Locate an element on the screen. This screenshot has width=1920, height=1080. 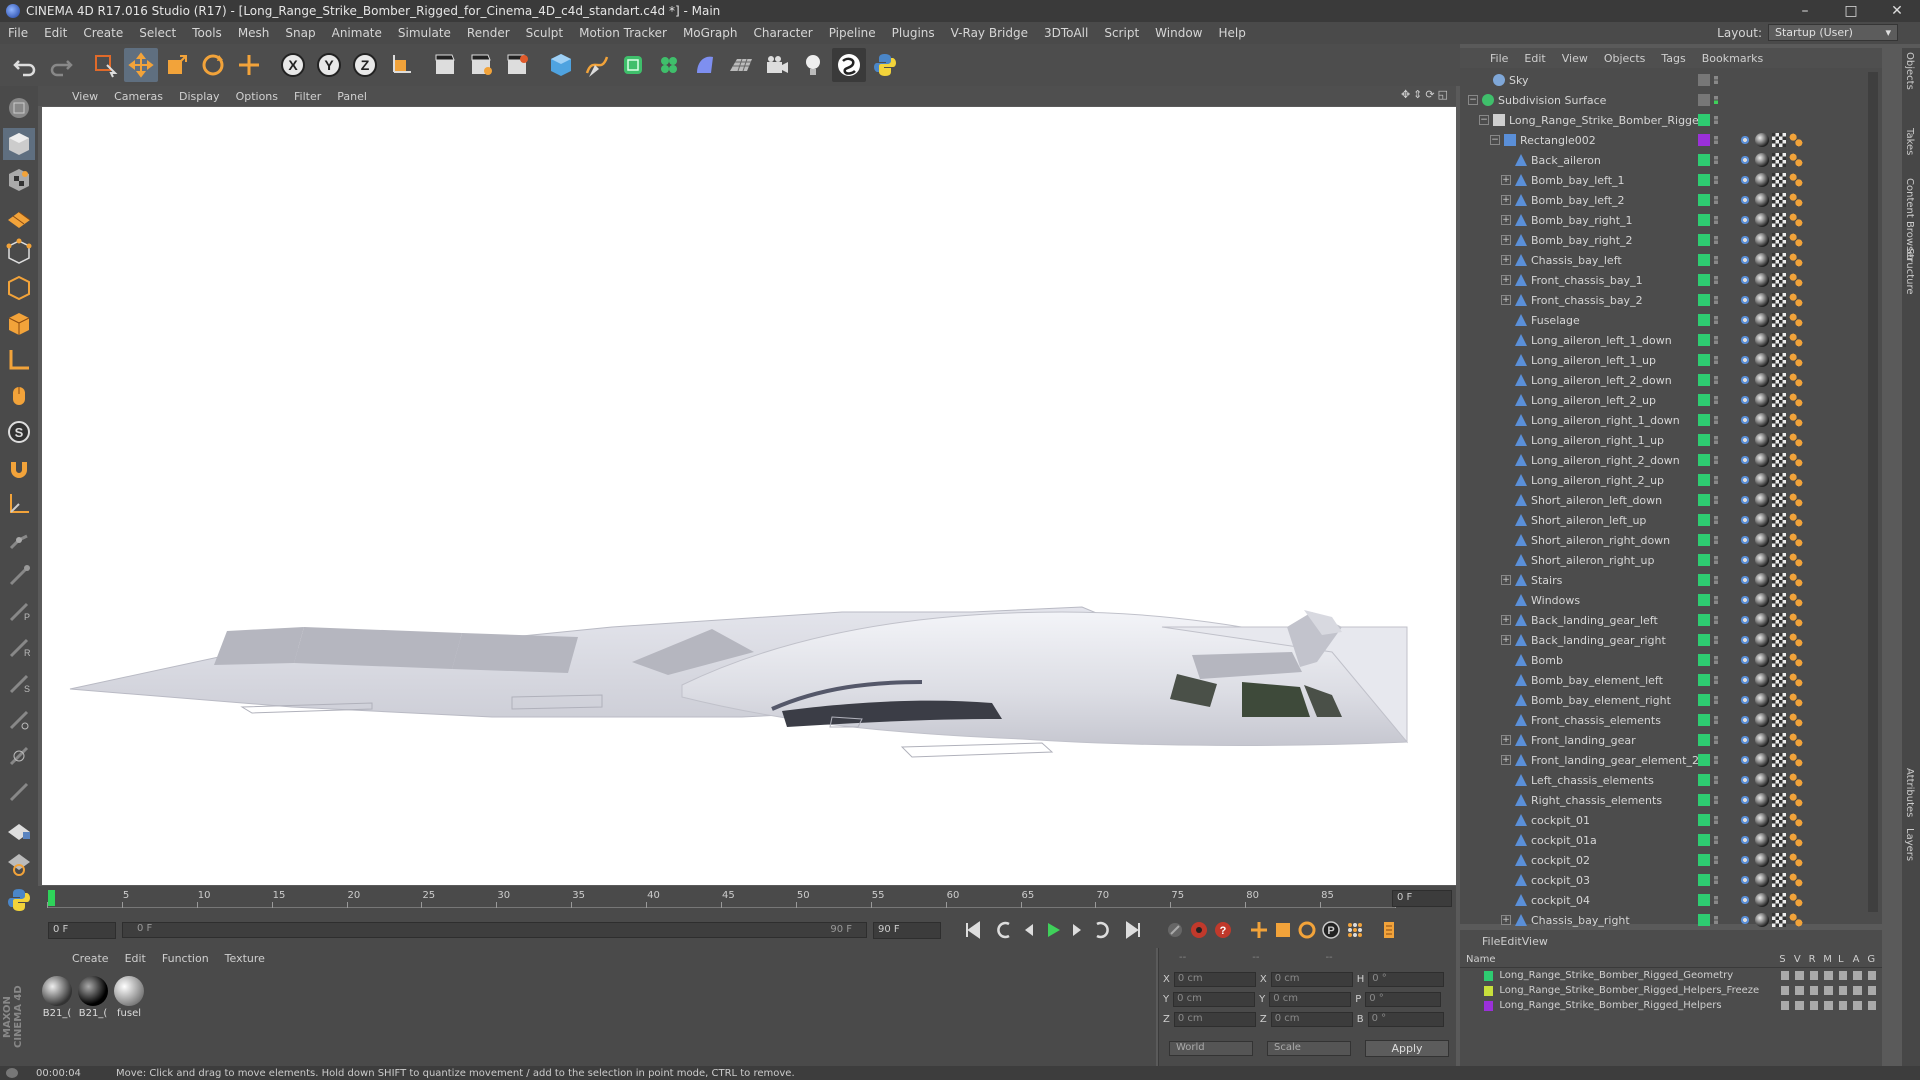
viewport-menu-filter: Filter is located at coordinates (307, 96).